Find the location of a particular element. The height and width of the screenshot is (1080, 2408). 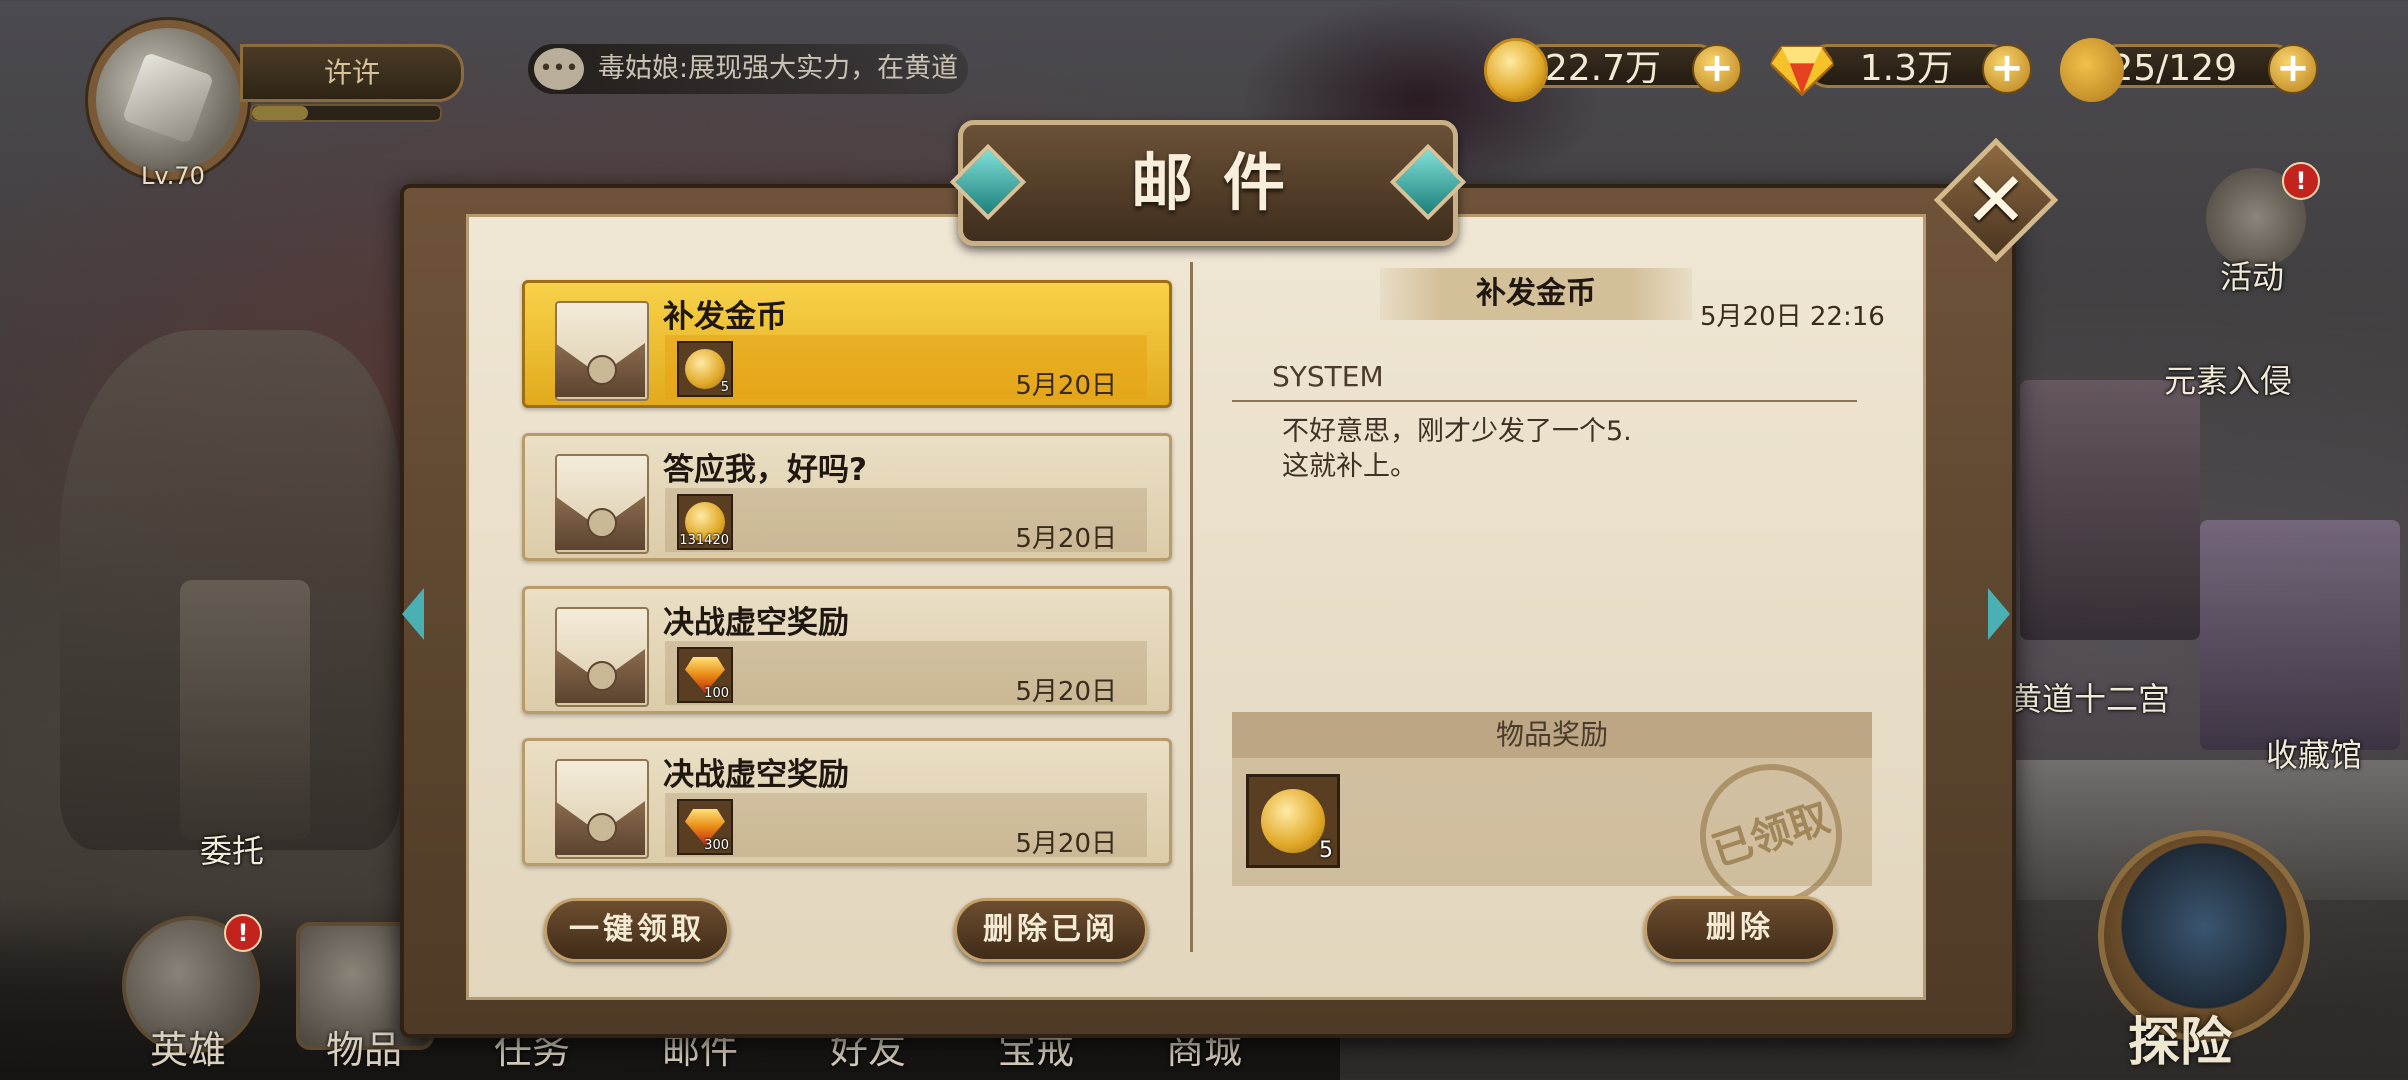

sender-divider is located at coordinates (1544, 401).